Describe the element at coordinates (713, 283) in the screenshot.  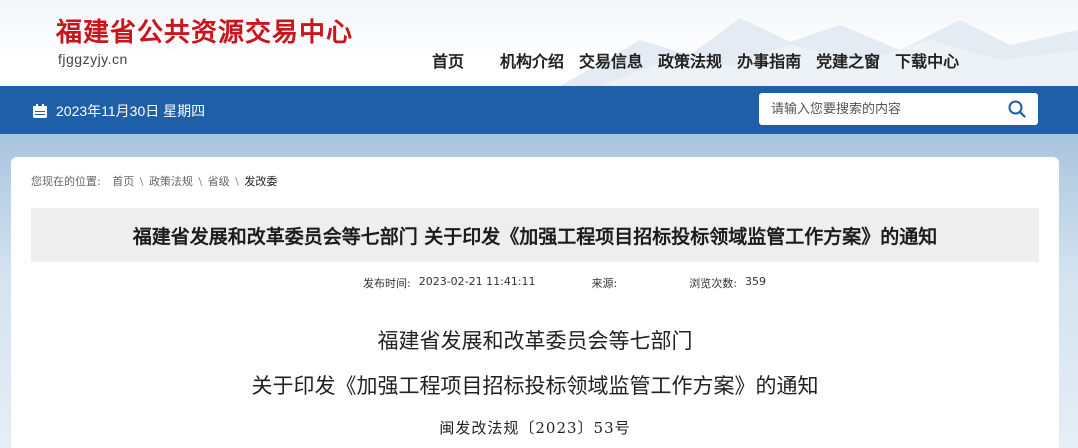
I see `view-count-label: 浏览次数:` at that location.